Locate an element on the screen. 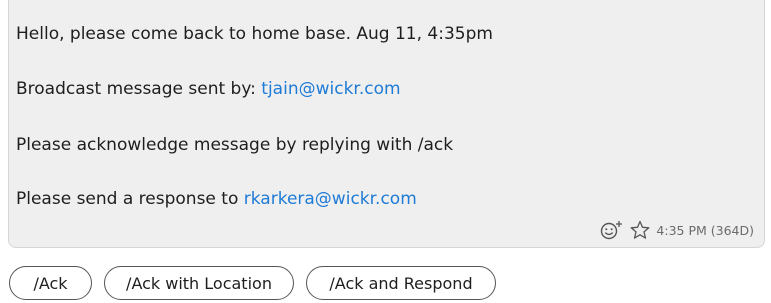 The image size is (771, 303). sender-email-link: tjain@wickr.com is located at coordinates (330, 89).